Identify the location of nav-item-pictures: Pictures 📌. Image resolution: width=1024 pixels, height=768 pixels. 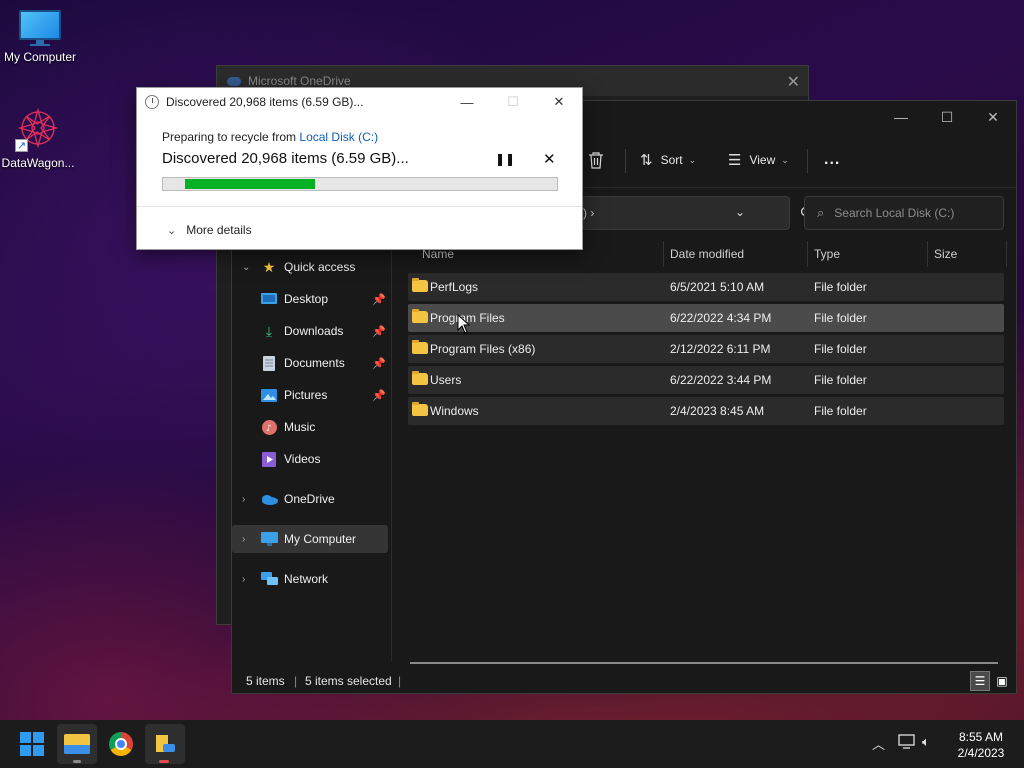
(310, 395).